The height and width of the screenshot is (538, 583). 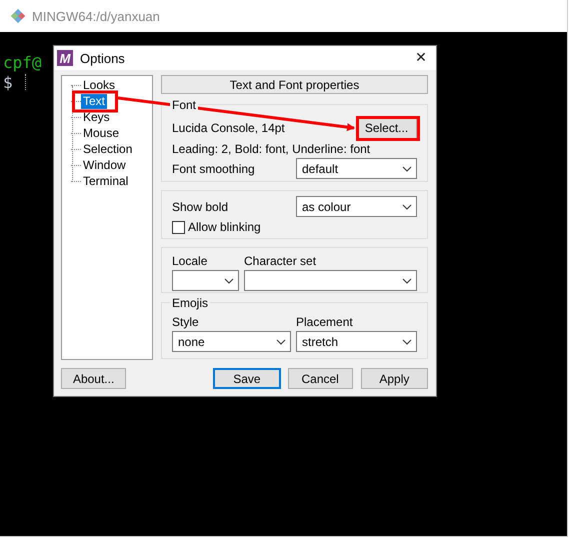 What do you see at coordinates (101, 133) in the screenshot?
I see `tree-item: Mouse` at bounding box center [101, 133].